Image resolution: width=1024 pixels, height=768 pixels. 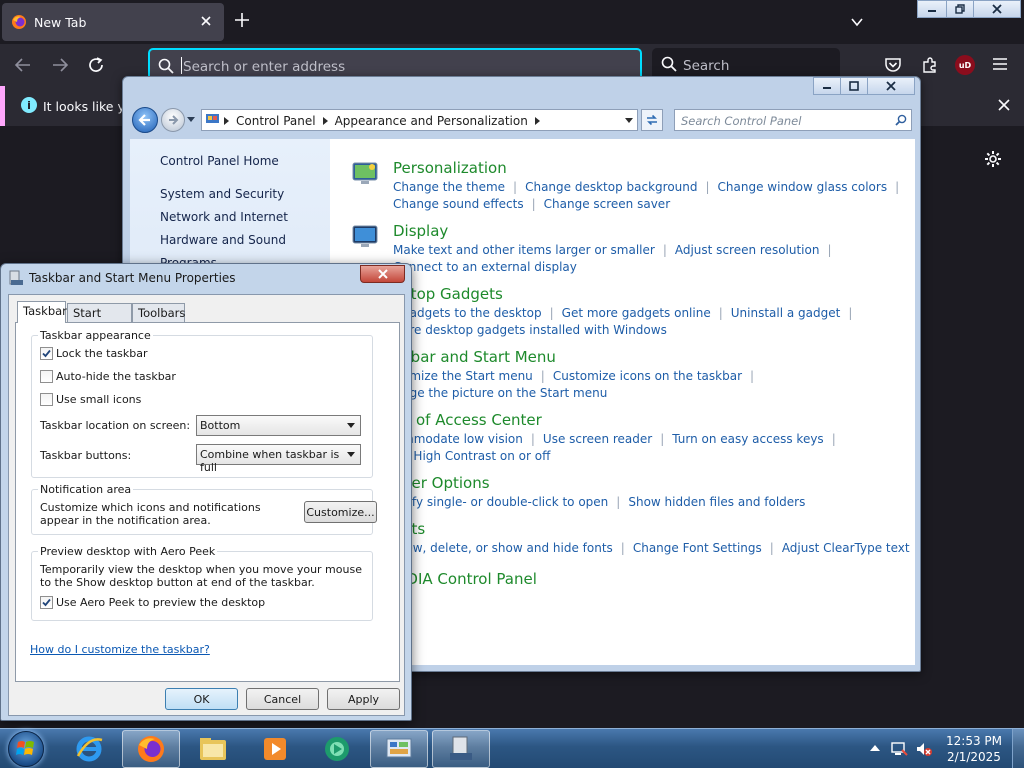 What do you see at coordinates (278, 425) in the screenshot?
I see `location-select: Bottom` at bounding box center [278, 425].